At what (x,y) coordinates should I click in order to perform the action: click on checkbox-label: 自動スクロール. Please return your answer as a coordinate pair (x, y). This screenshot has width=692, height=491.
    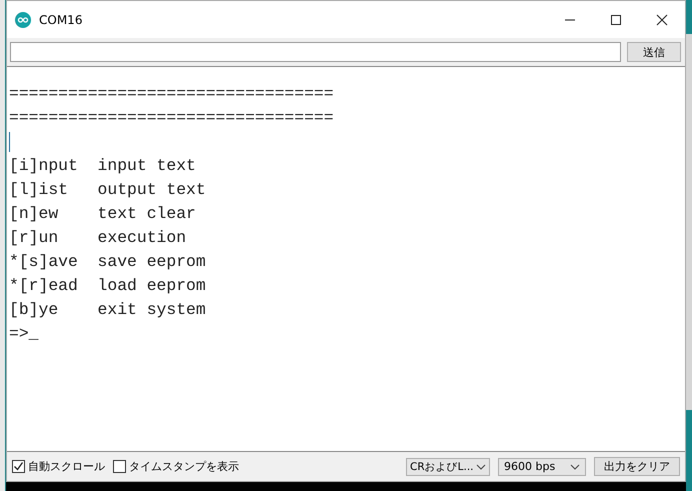
    Looking at the image, I should click on (66, 466).